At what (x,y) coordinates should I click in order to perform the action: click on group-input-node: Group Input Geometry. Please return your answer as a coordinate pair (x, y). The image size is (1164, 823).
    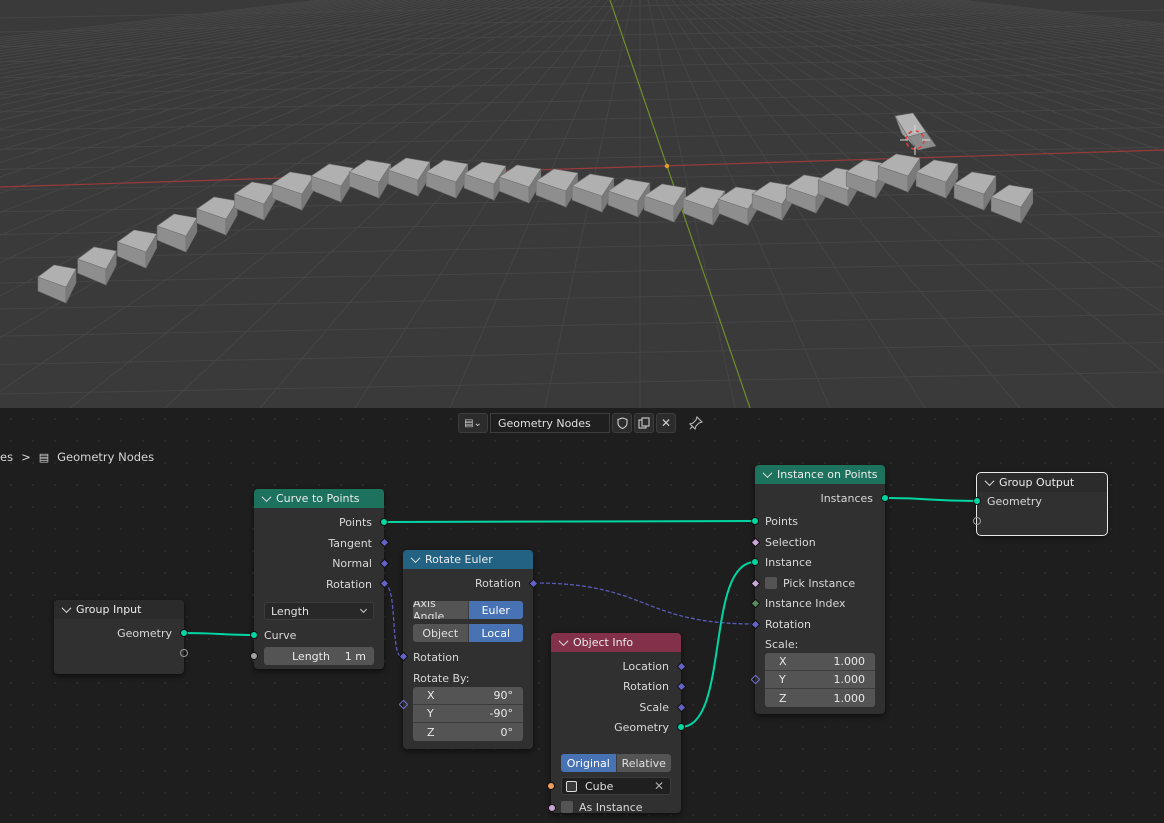
    Looking at the image, I should click on (121, 637).